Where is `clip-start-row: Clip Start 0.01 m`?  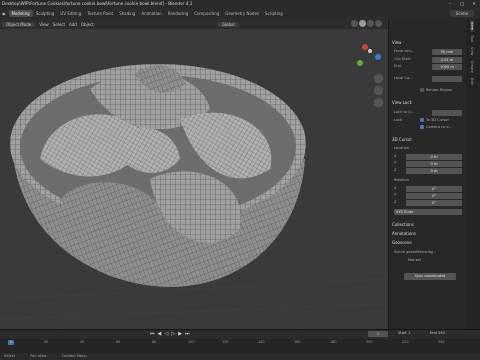 clip-start-row: Clip Start 0.01 m is located at coordinates (428, 60).